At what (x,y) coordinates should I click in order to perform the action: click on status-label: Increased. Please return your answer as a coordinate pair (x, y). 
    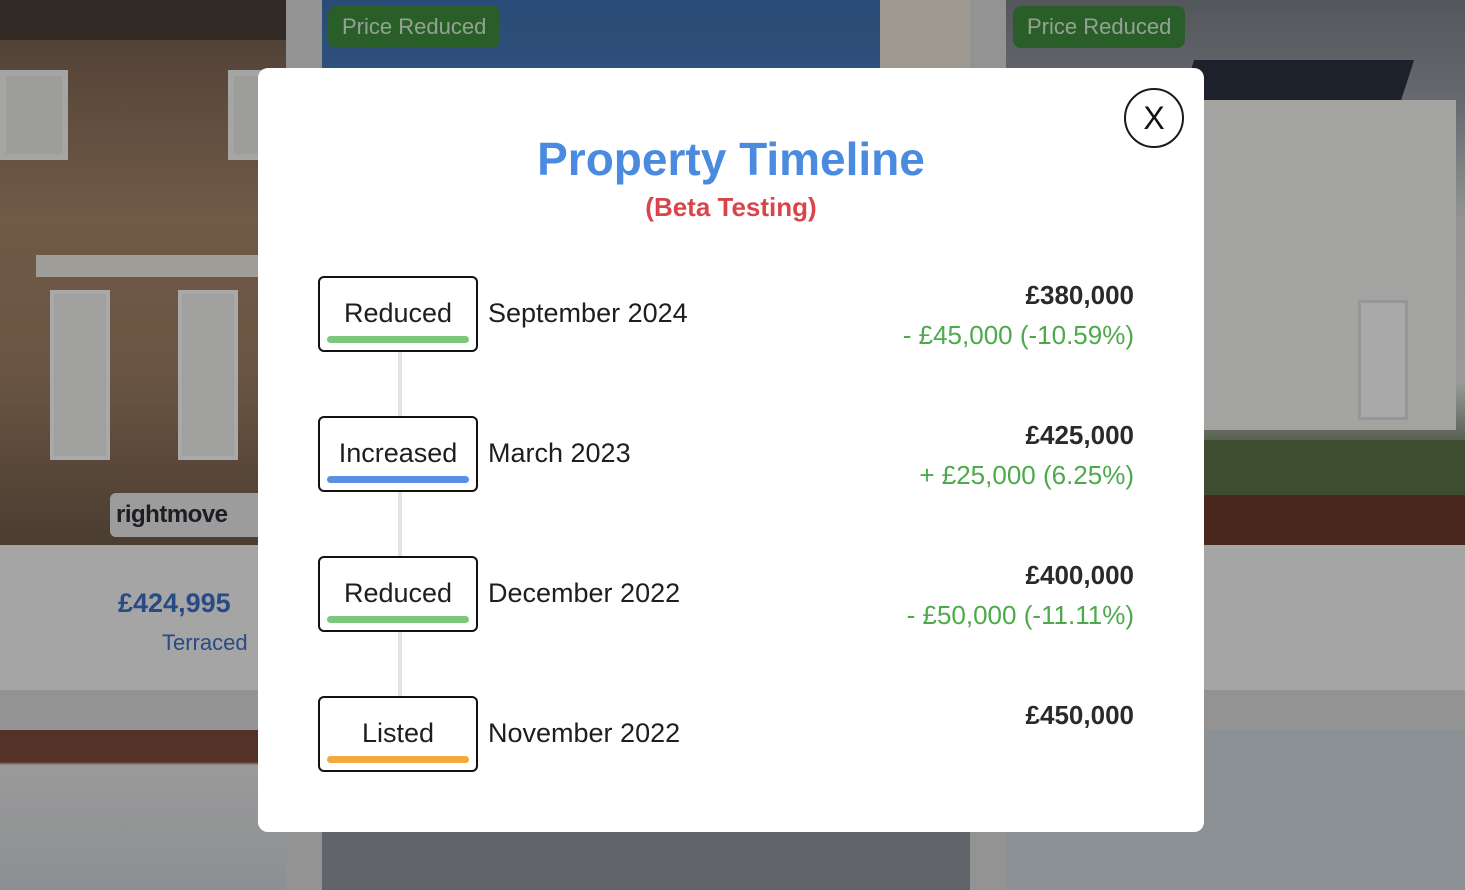
    Looking at the image, I should click on (398, 453).